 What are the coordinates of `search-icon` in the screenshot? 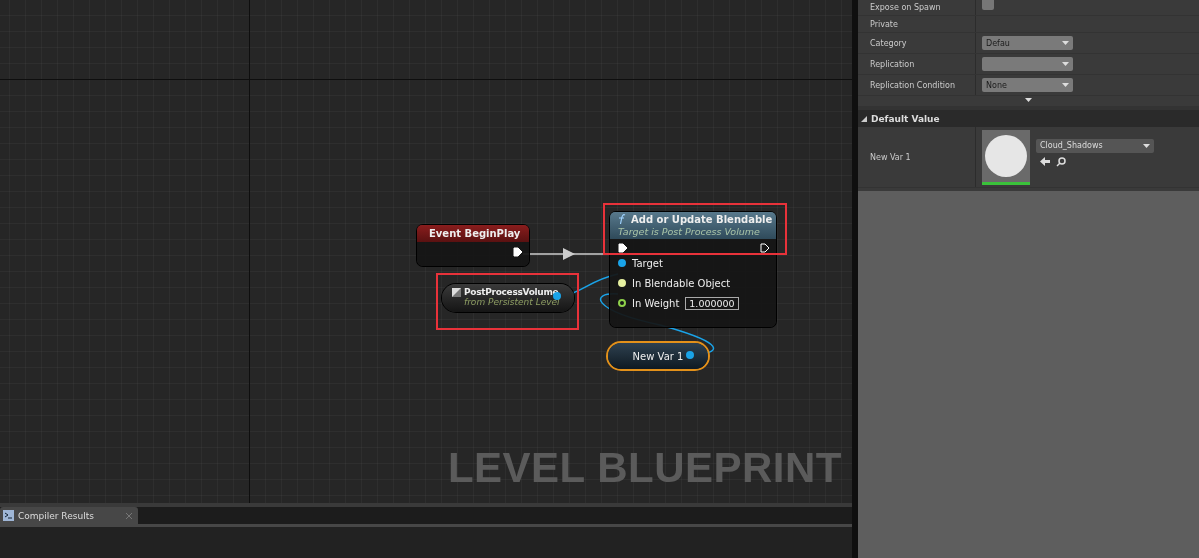 It's located at (1061, 161).